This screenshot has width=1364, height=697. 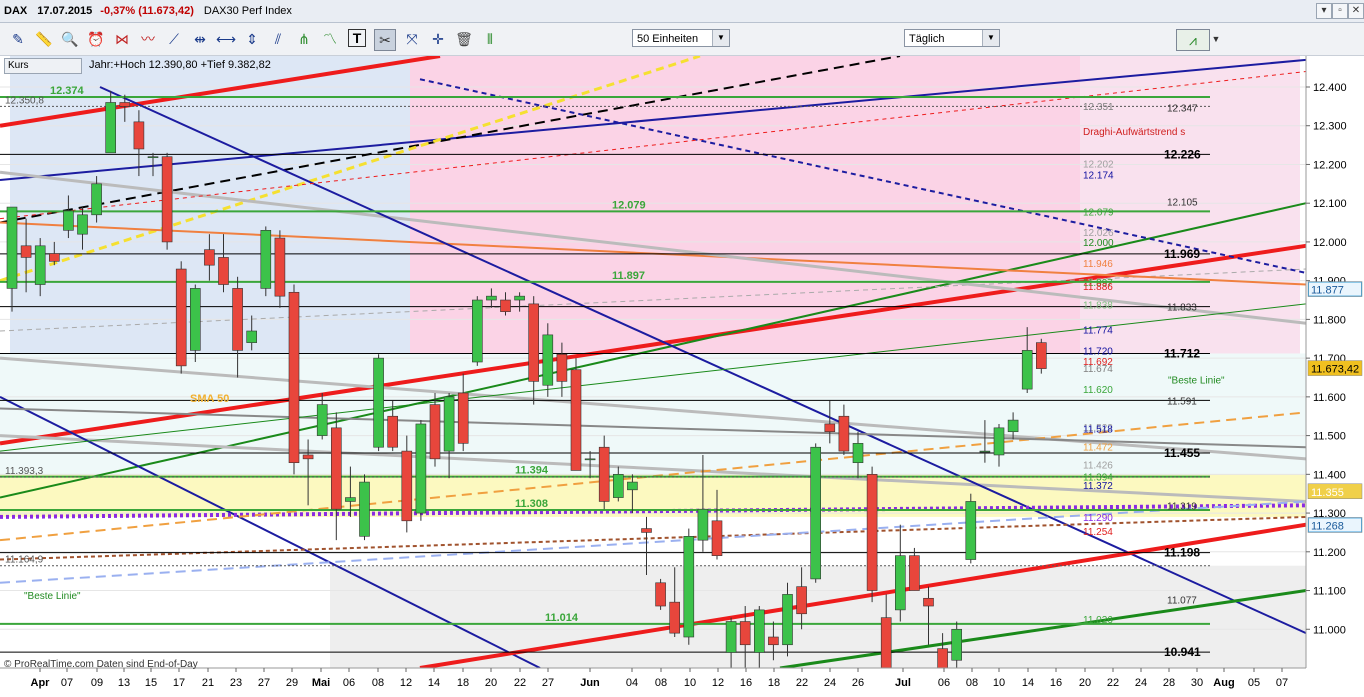 I want to click on level-label: 11.164,9, so click(x=24, y=560).